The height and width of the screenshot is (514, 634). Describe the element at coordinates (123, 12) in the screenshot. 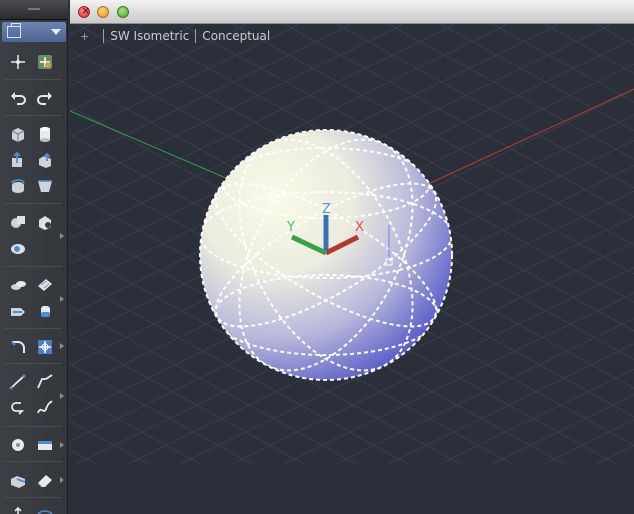

I see `maximize-window-button` at that location.